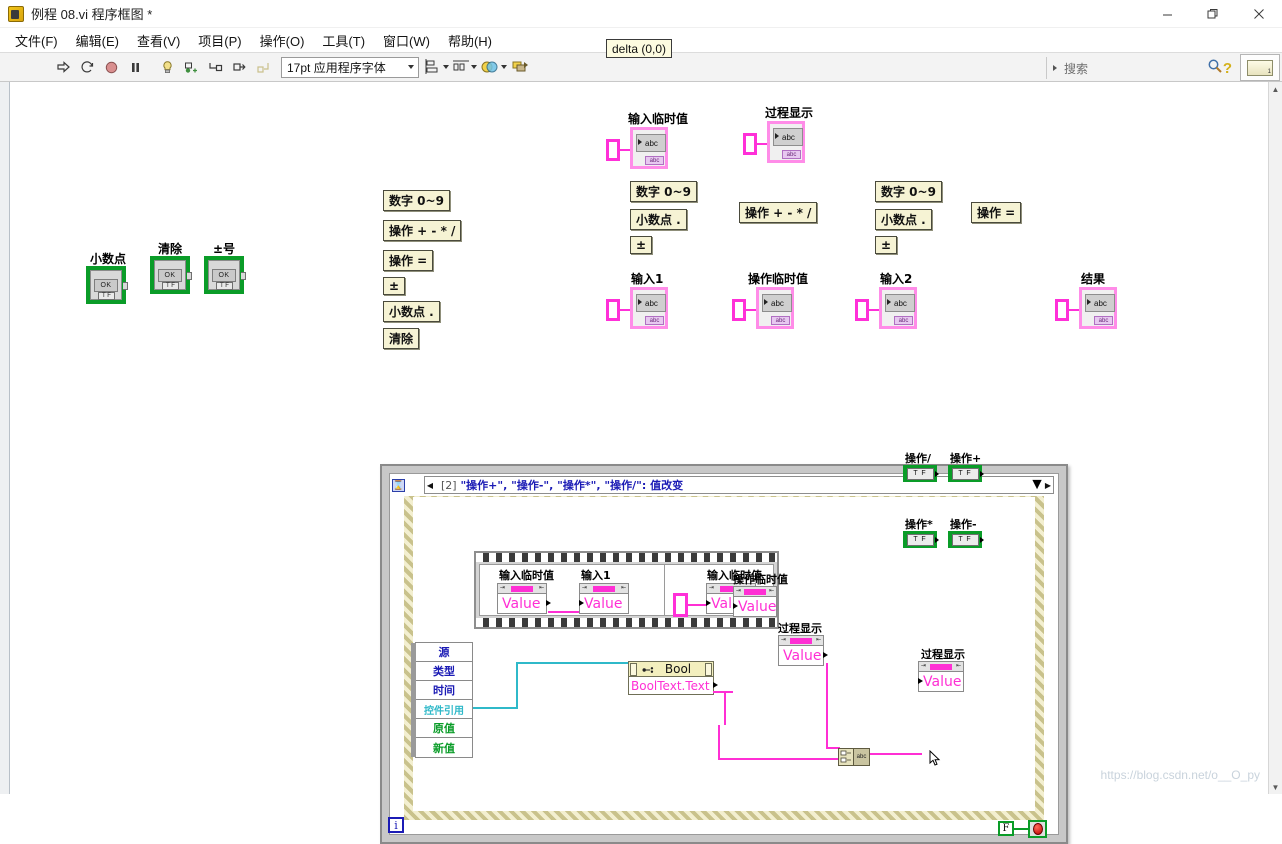  What do you see at coordinates (263, 67) in the screenshot?
I see `step-out-button` at bounding box center [263, 67].